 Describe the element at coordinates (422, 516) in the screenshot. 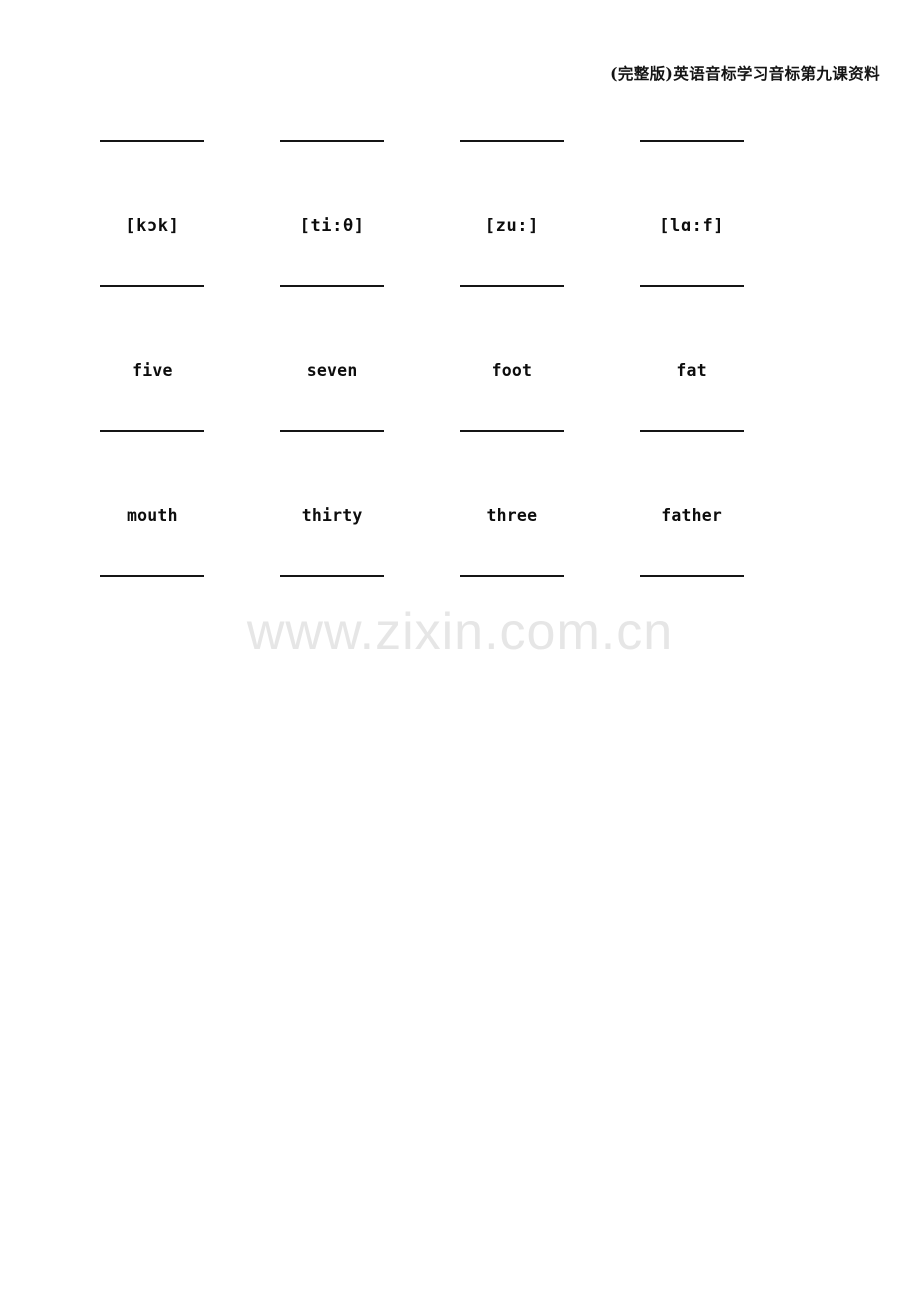

I see `word-prompt-row: mouth thirty three father` at that location.